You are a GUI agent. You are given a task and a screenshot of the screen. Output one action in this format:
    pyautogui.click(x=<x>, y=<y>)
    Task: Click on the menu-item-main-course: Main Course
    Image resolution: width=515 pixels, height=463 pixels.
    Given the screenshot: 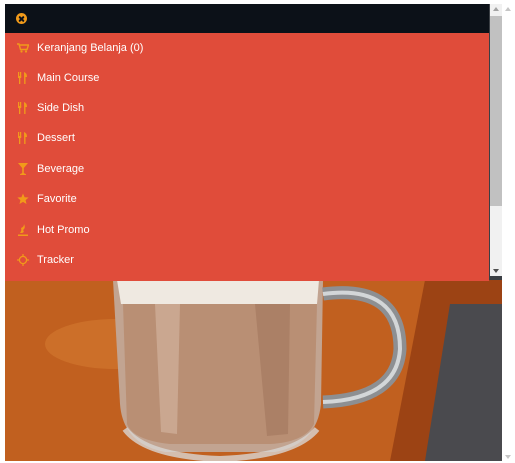 What is the action you would take?
    pyautogui.click(x=247, y=78)
    